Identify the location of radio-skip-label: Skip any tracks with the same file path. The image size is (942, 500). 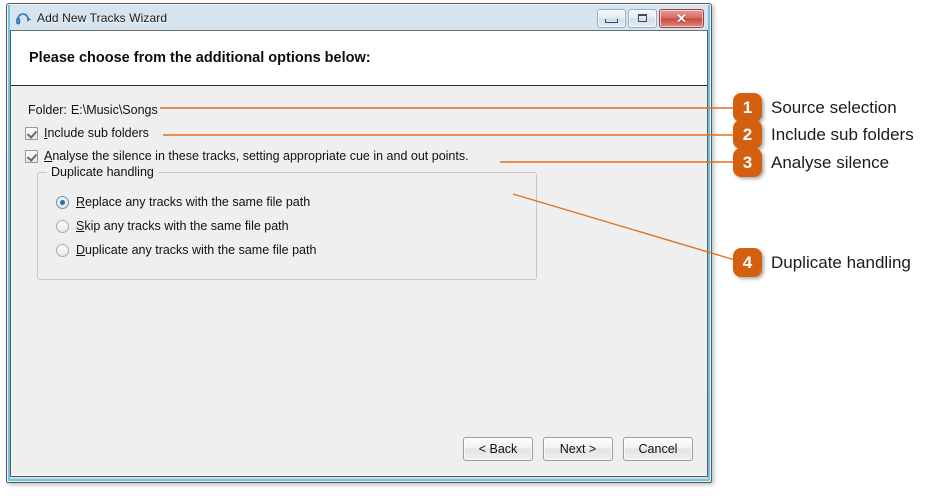
(182, 226).